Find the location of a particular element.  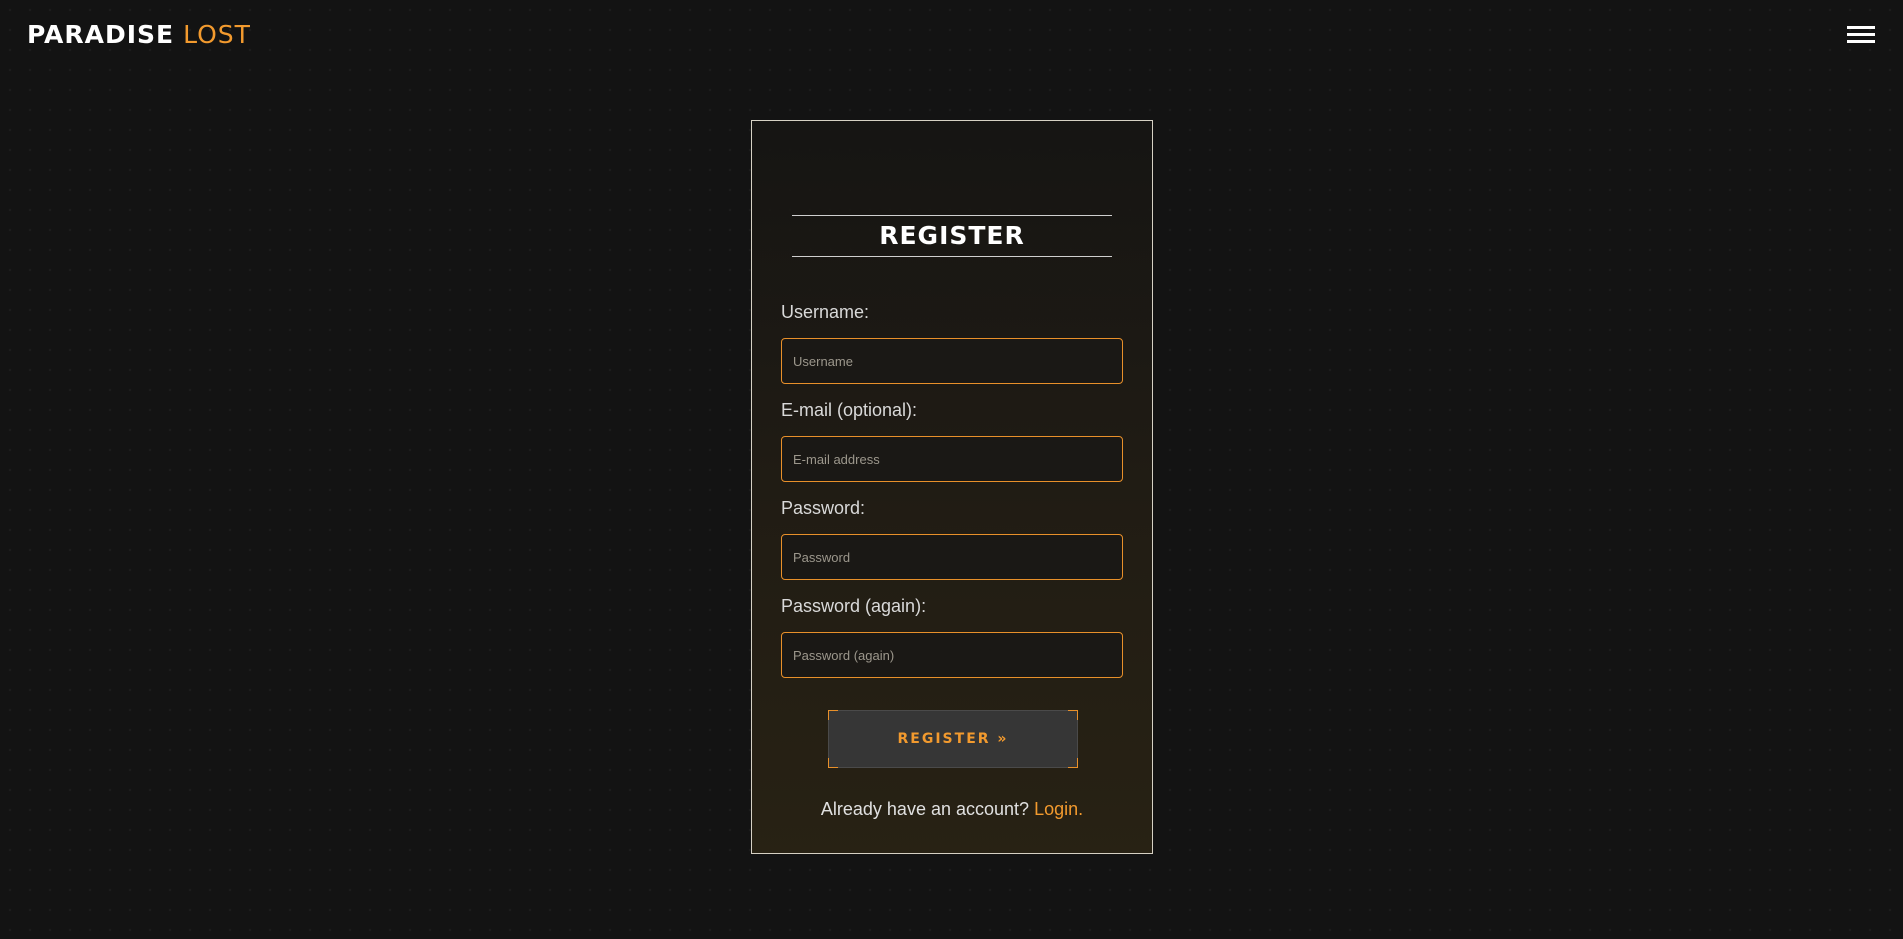

password-input is located at coordinates (952, 557).